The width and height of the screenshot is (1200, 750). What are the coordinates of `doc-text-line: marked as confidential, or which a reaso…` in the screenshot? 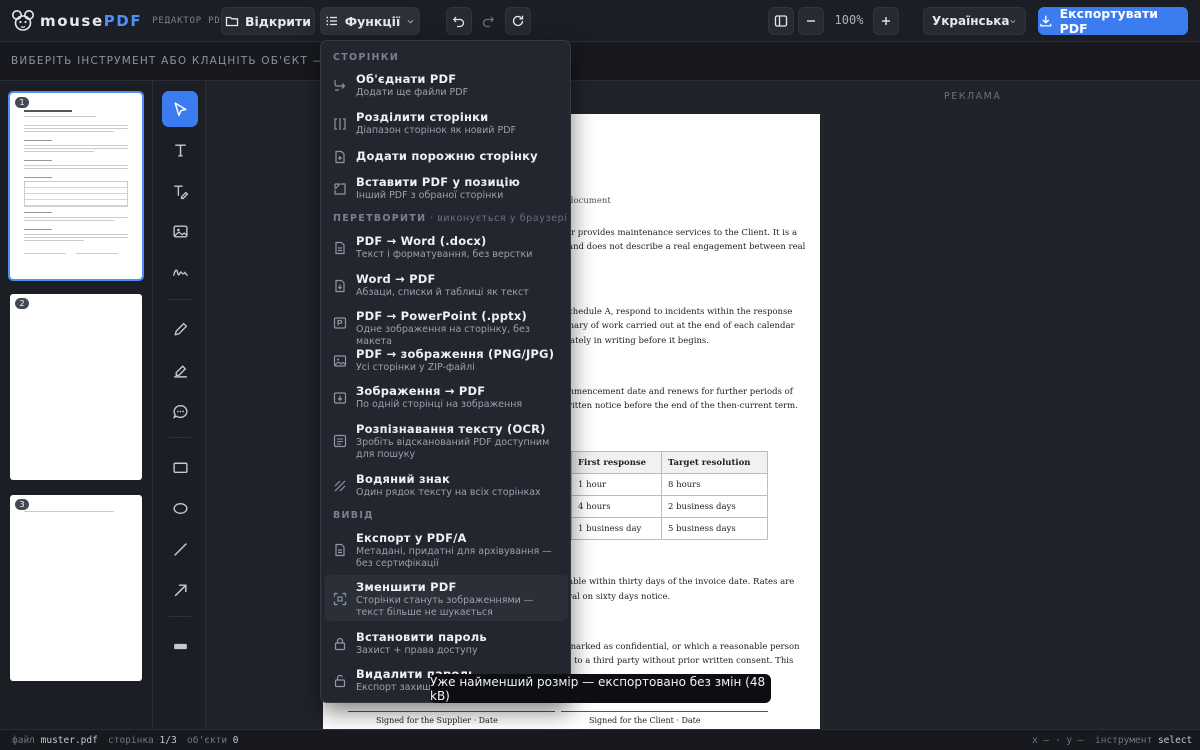 It's located at (684, 647).